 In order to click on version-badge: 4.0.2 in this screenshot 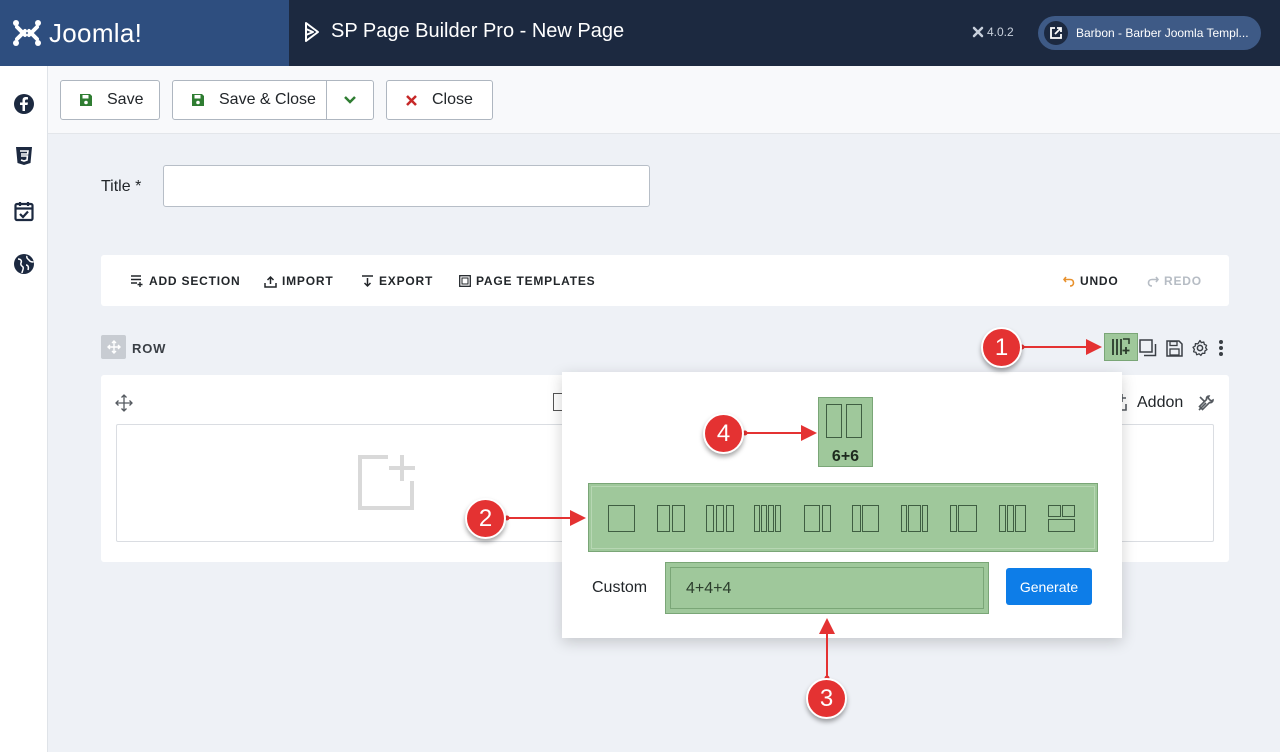, I will do `click(993, 32)`.